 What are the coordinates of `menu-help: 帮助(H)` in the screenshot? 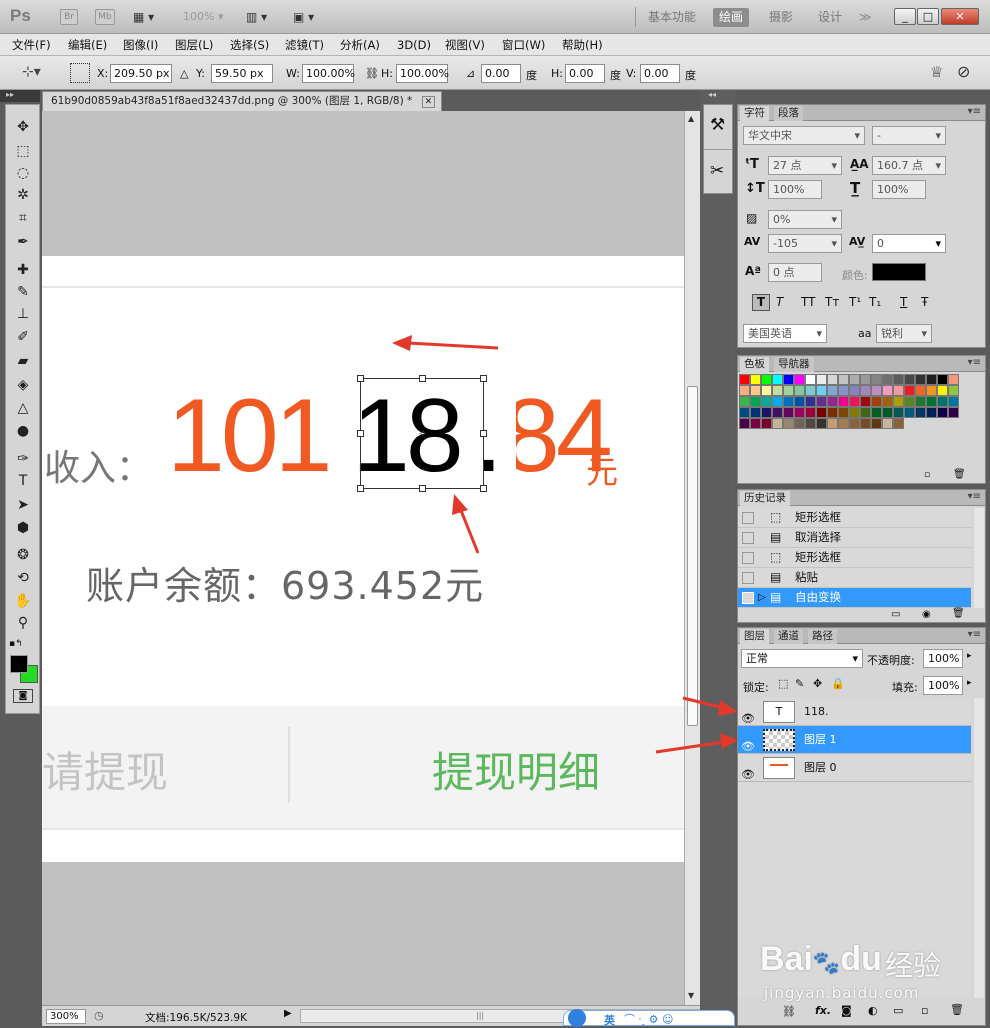 It's located at (582, 45).